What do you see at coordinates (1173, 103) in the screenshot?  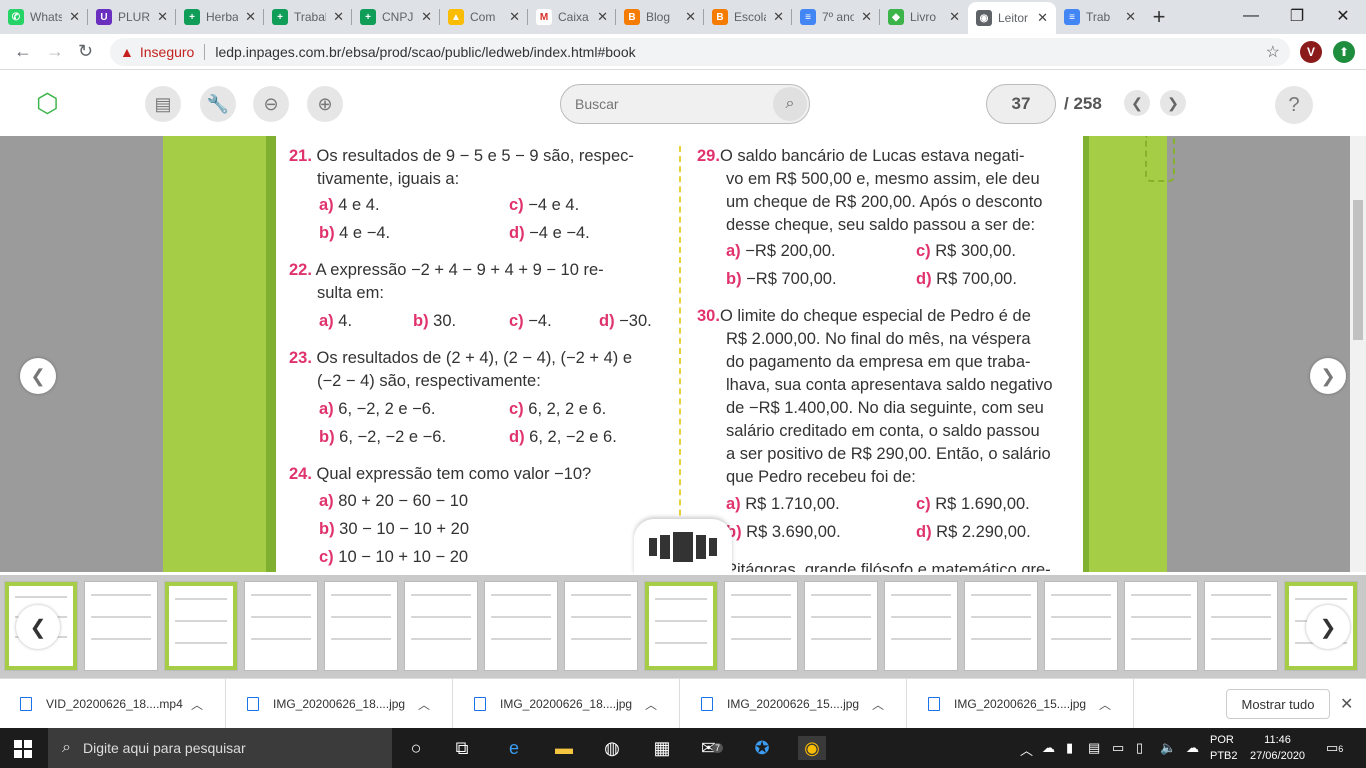 I see `next-page-icon: ❯` at bounding box center [1173, 103].